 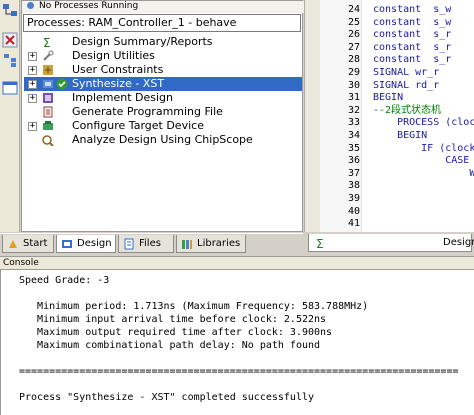 What do you see at coordinates (142, 41) in the screenshot?
I see `process-label: Design Summary/Reports` at bounding box center [142, 41].